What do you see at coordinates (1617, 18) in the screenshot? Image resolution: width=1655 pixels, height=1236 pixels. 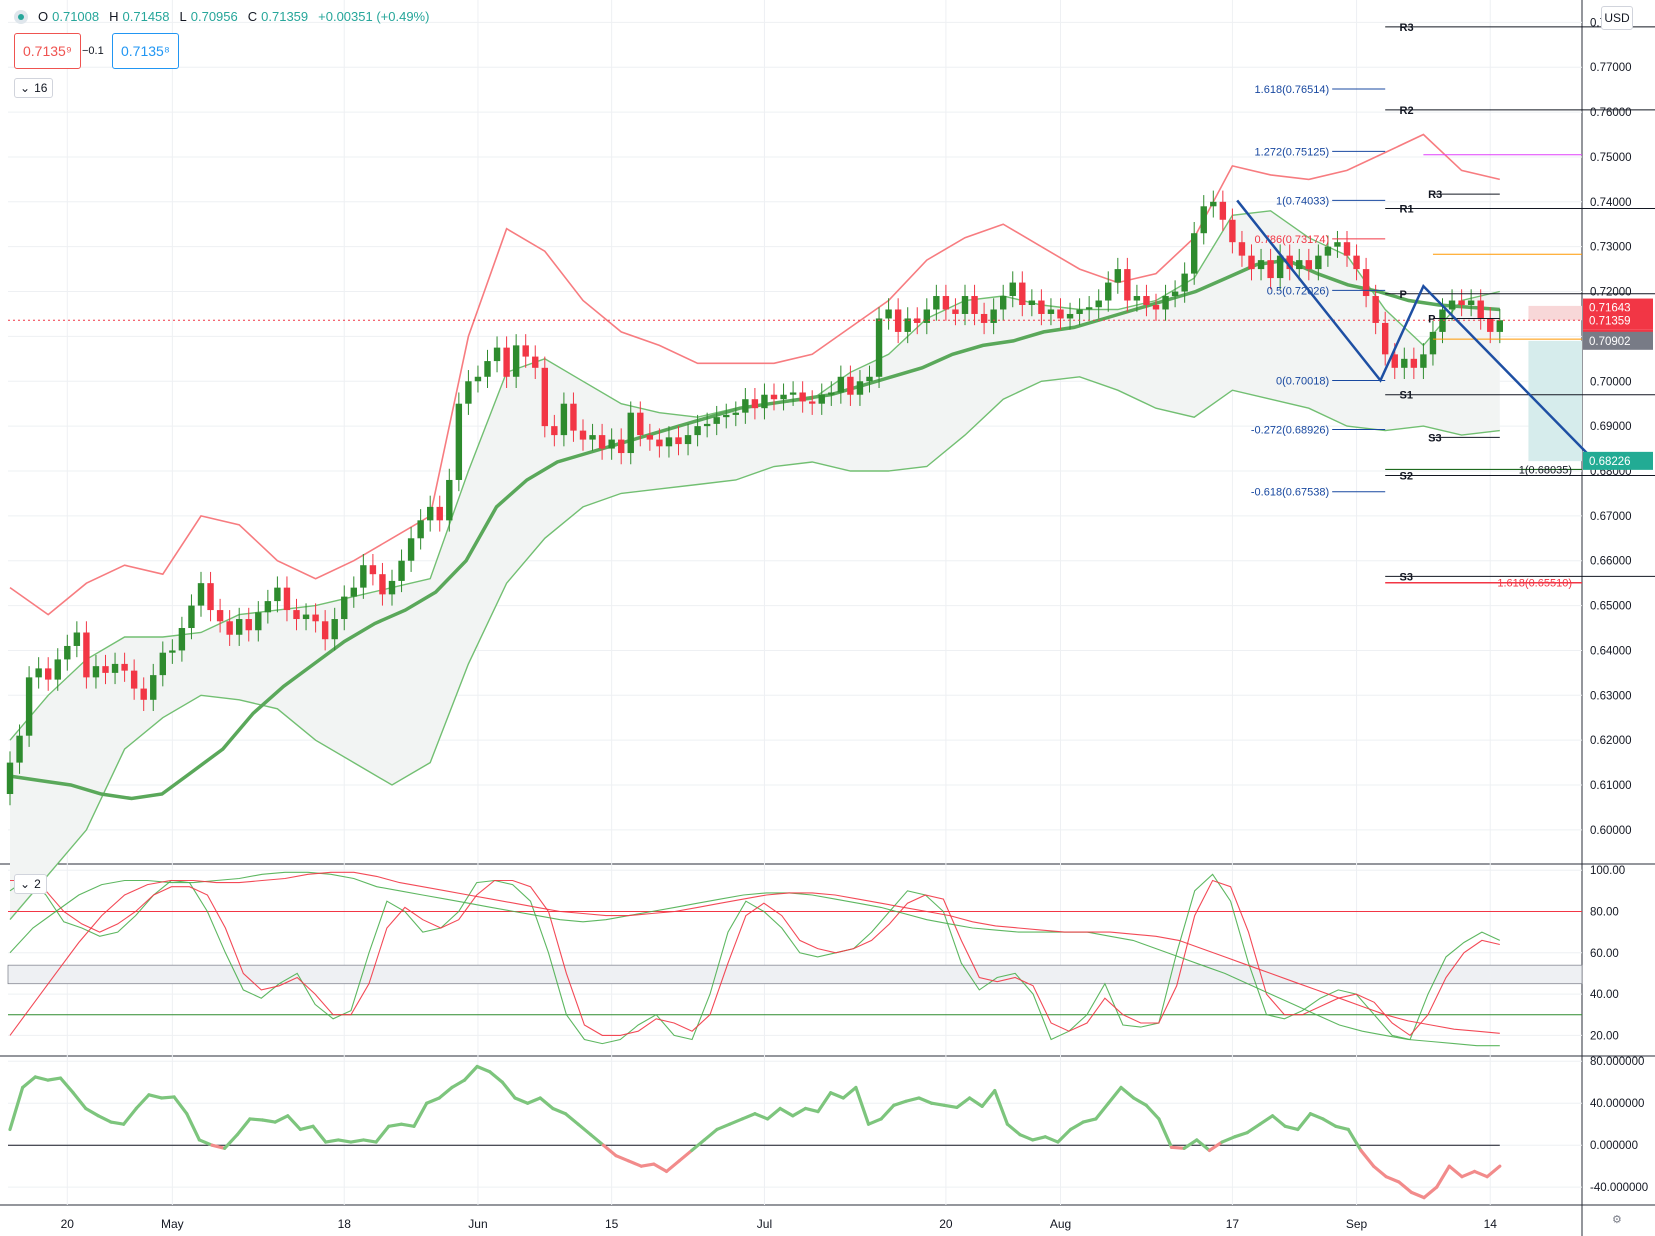 I see `currency-button: USD` at bounding box center [1617, 18].